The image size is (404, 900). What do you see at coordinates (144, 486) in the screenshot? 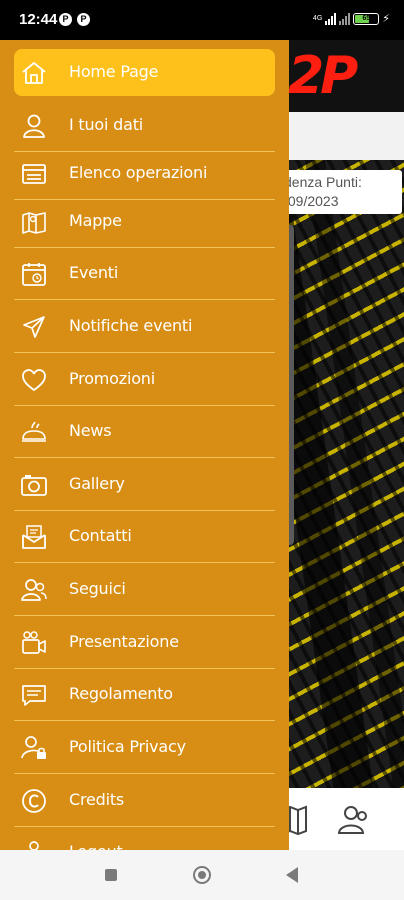
I see `menu-item-gallery: Gallery` at bounding box center [144, 486].